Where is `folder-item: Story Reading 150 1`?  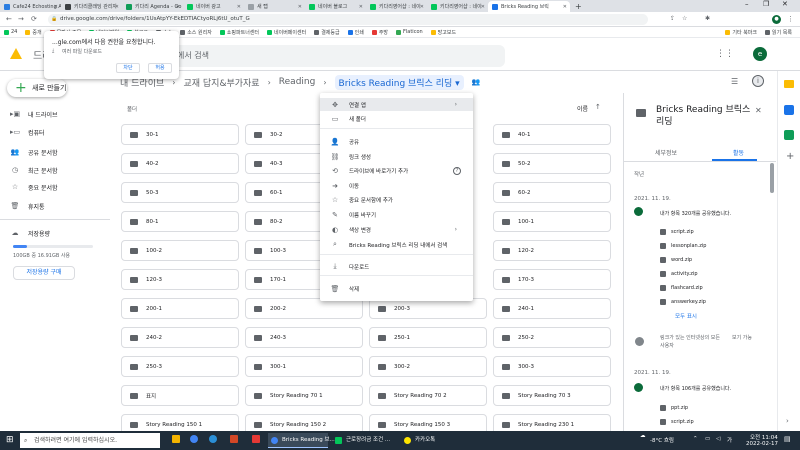
folder-item: Story Reading 150 1 is located at coordinates (180, 422).